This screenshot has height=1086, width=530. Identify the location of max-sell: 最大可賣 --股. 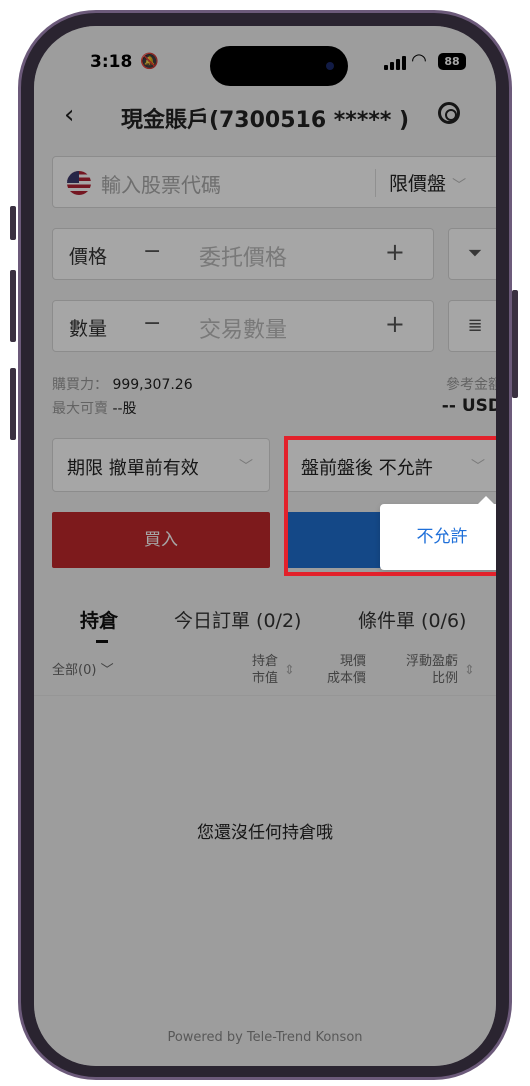
(94, 408).